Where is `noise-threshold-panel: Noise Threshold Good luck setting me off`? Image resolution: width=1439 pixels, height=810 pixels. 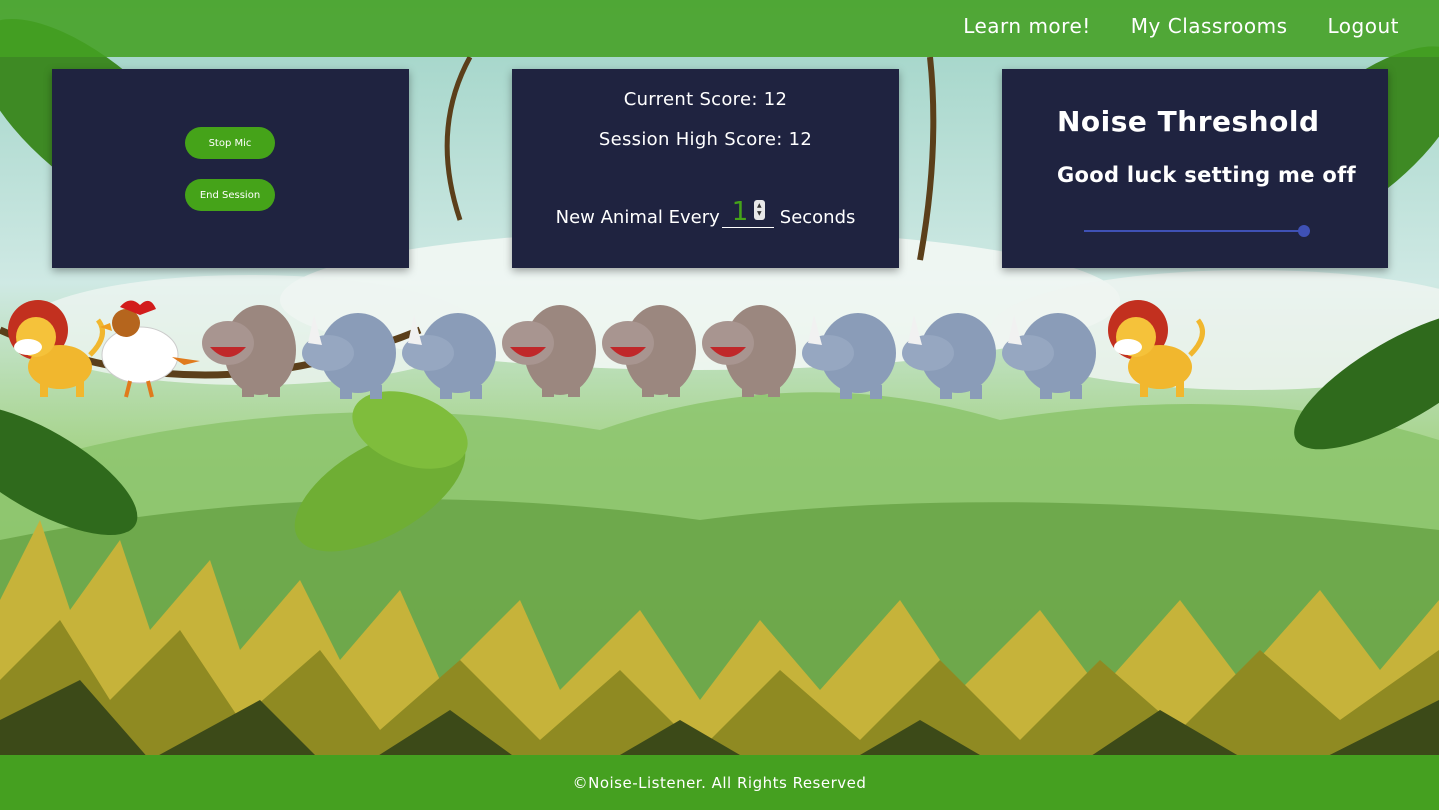
noise-threshold-panel: Noise Threshold Good luck setting me off is located at coordinates (1195, 168).